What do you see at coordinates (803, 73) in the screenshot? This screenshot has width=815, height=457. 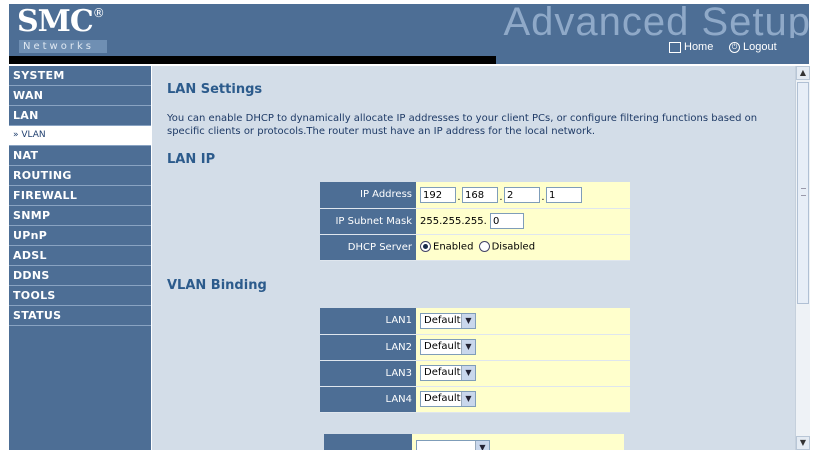 I see `scroll-up-button: ▲` at bounding box center [803, 73].